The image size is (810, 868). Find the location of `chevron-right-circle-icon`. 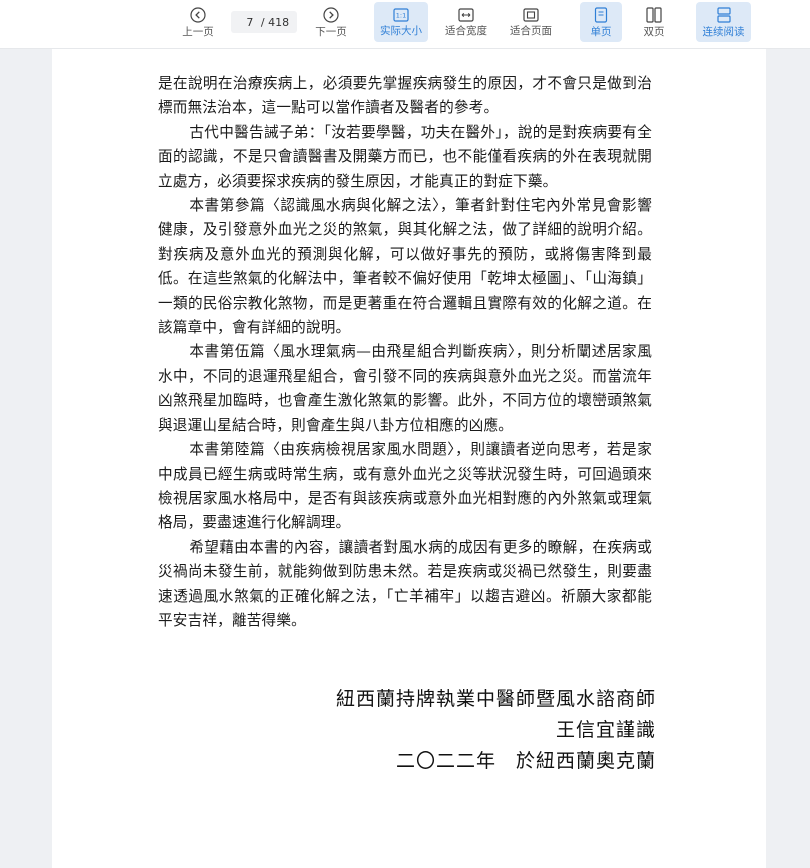

chevron-right-circle-icon is located at coordinates (331, 14).